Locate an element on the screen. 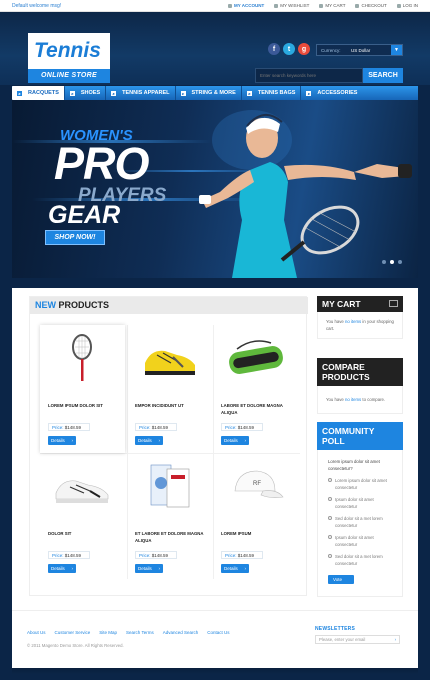 Image resolution: width=430 pixels, height=680 pixels. banner-line-pro: PRO is located at coordinates (102, 163).